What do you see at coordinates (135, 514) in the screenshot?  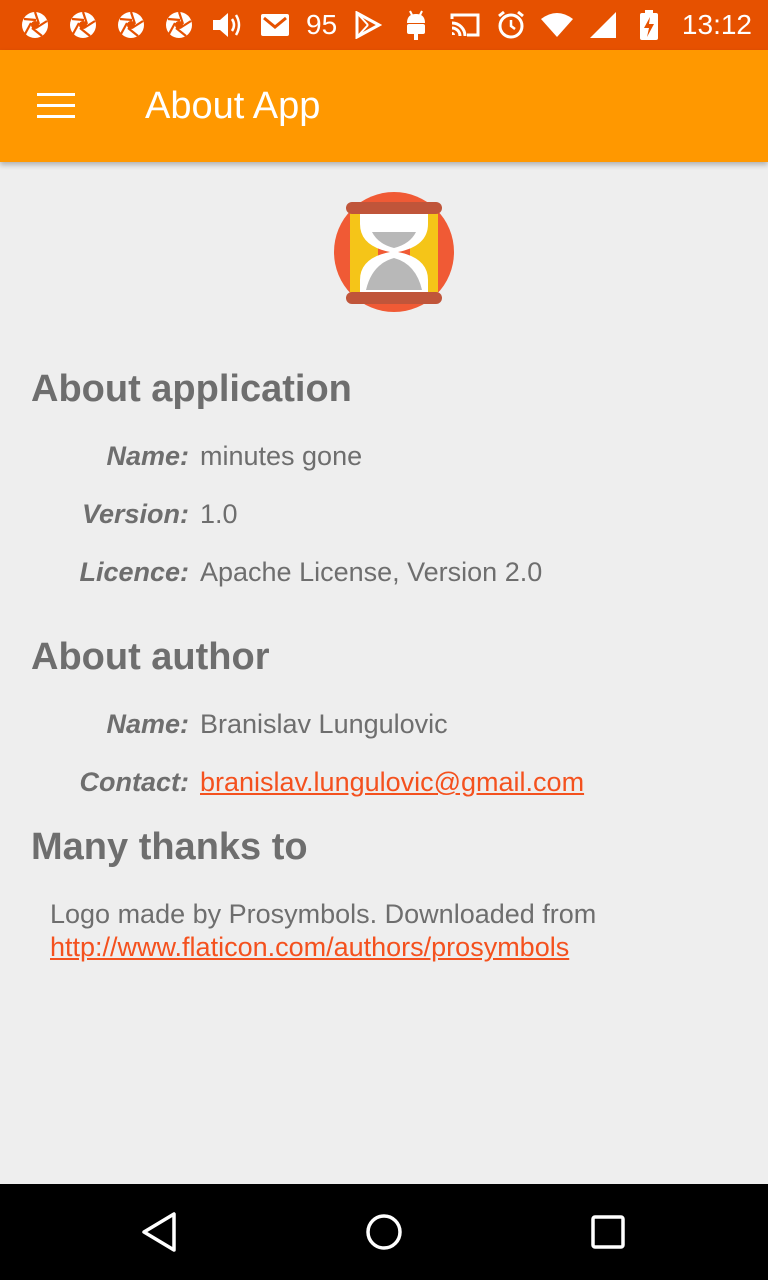 I see `app-version-label: Version:` at bounding box center [135, 514].